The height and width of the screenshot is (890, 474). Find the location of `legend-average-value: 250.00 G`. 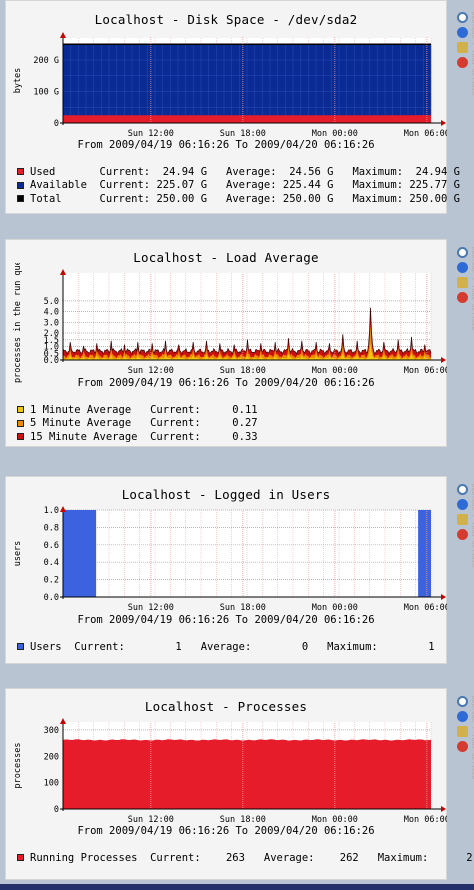

legend-average-value: 250.00 G is located at coordinates (305, 198).